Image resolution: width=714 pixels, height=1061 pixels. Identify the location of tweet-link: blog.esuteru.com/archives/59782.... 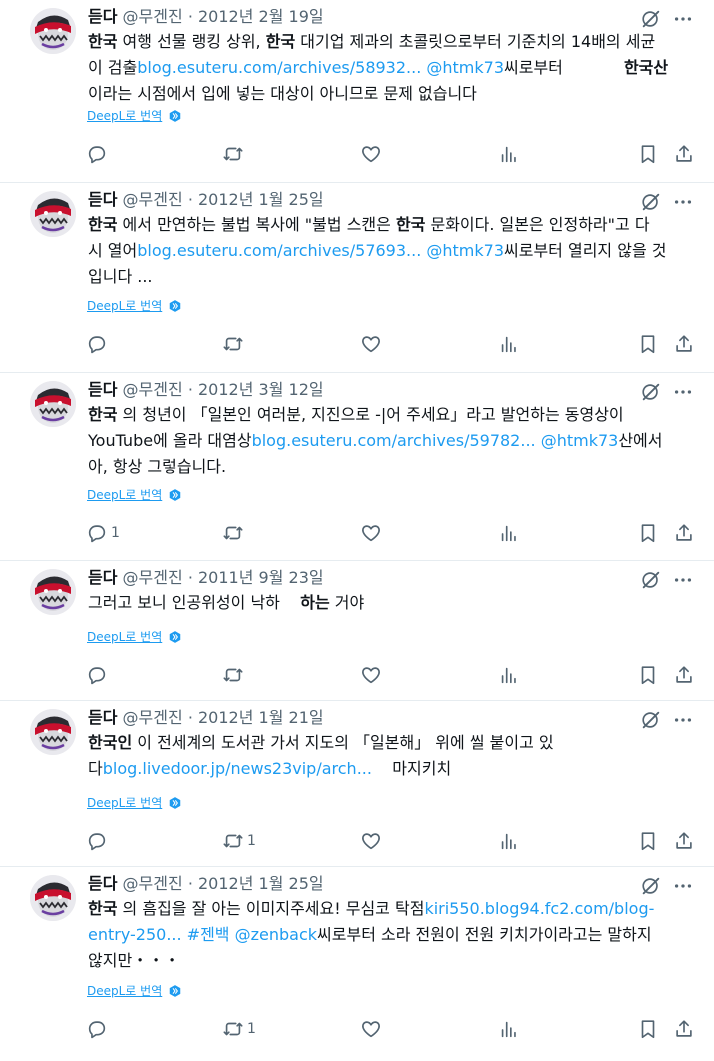
(394, 440).